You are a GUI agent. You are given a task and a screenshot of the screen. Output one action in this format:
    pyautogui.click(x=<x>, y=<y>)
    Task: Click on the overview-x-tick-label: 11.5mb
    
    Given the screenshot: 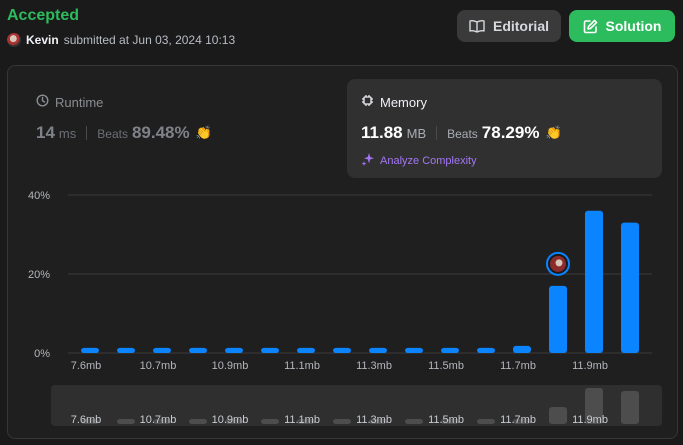 What is the action you would take?
    pyautogui.click(x=446, y=420)
    